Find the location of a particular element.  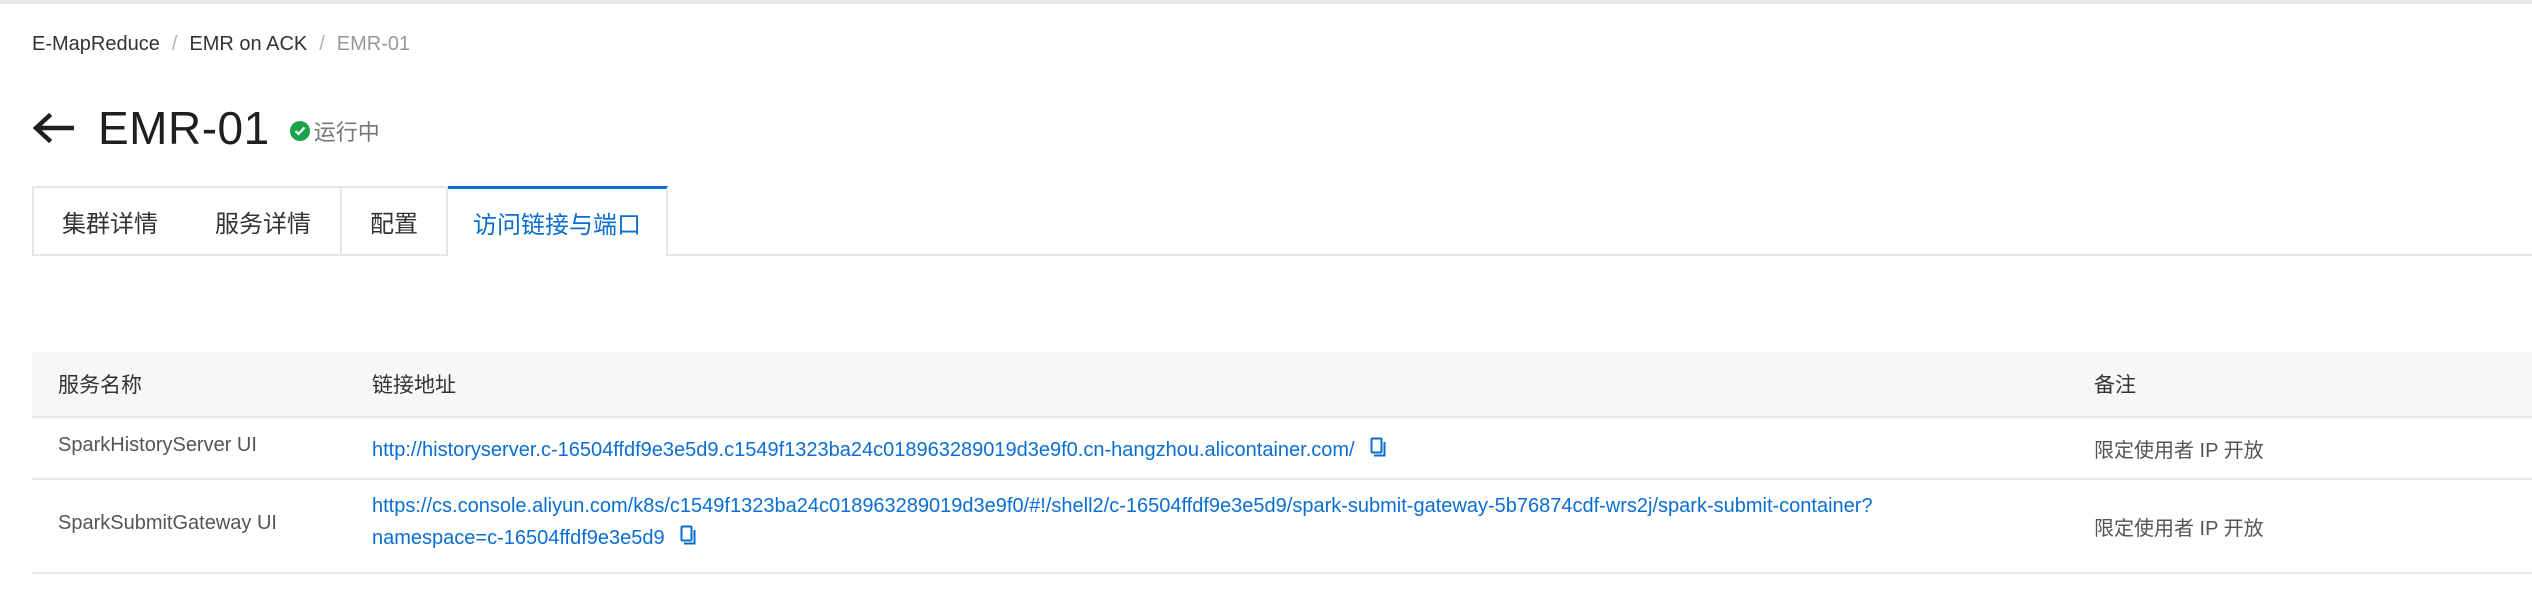

service-link-line2: namespace=c-16504ffdf9e3e5d9 is located at coordinates (518, 538).